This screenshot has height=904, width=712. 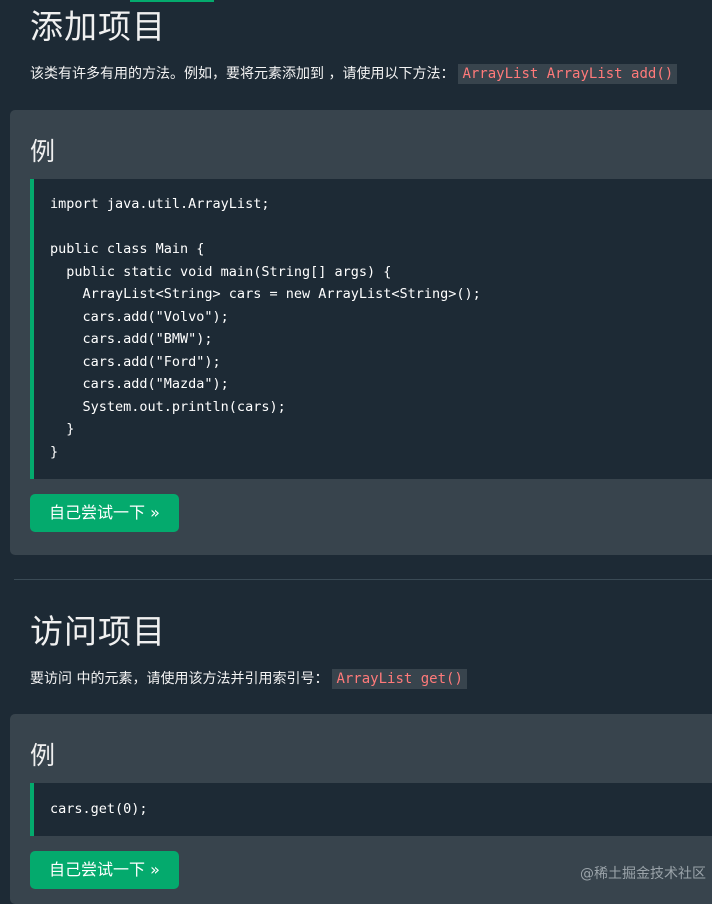 What do you see at coordinates (99, 809) in the screenshot?
I see `code-line: cars.get(0);` at bounding box center [99, 809].